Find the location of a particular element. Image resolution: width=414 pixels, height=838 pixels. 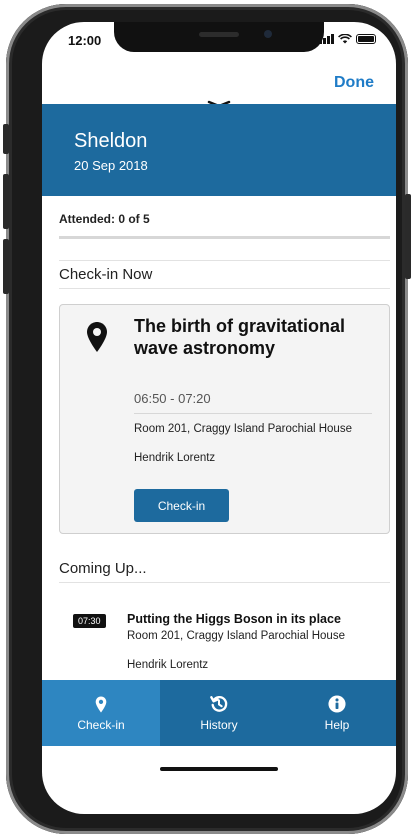

tab-label: Check-in is located at coordinates (101, 725).